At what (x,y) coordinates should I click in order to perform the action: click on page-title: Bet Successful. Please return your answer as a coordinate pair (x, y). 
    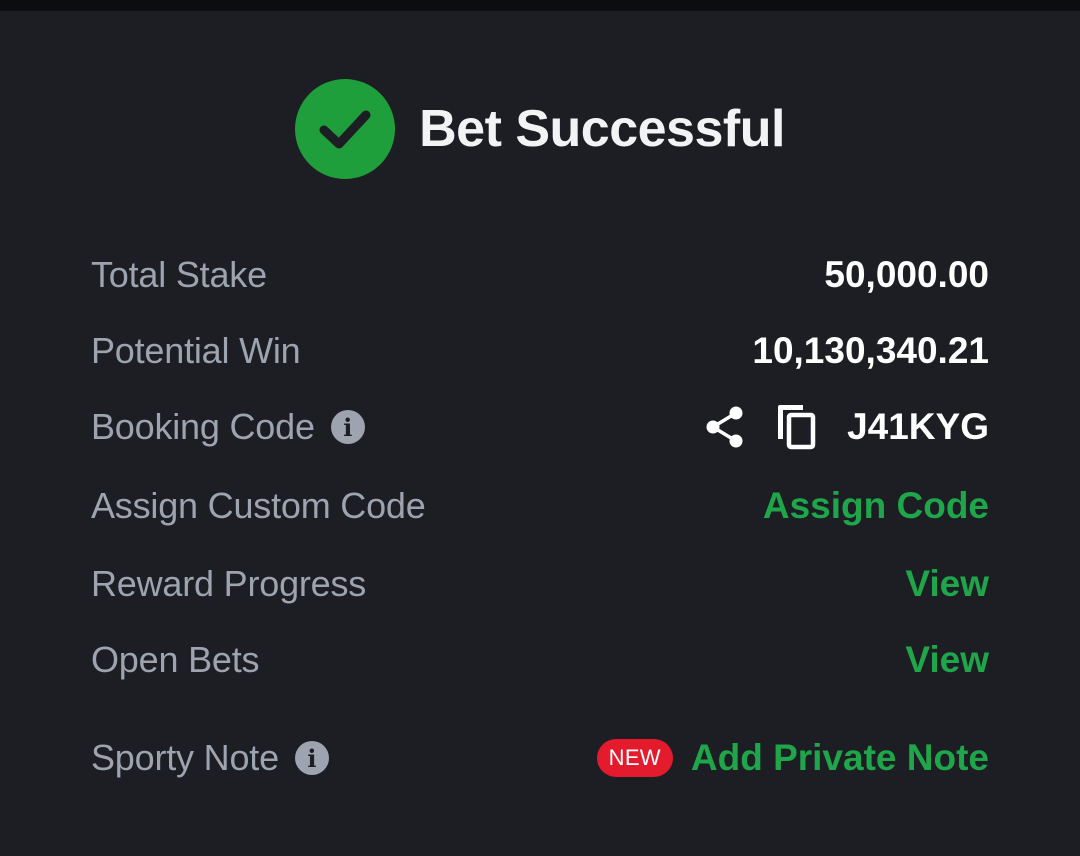
    Looking at the image, I should click on (602, 129).